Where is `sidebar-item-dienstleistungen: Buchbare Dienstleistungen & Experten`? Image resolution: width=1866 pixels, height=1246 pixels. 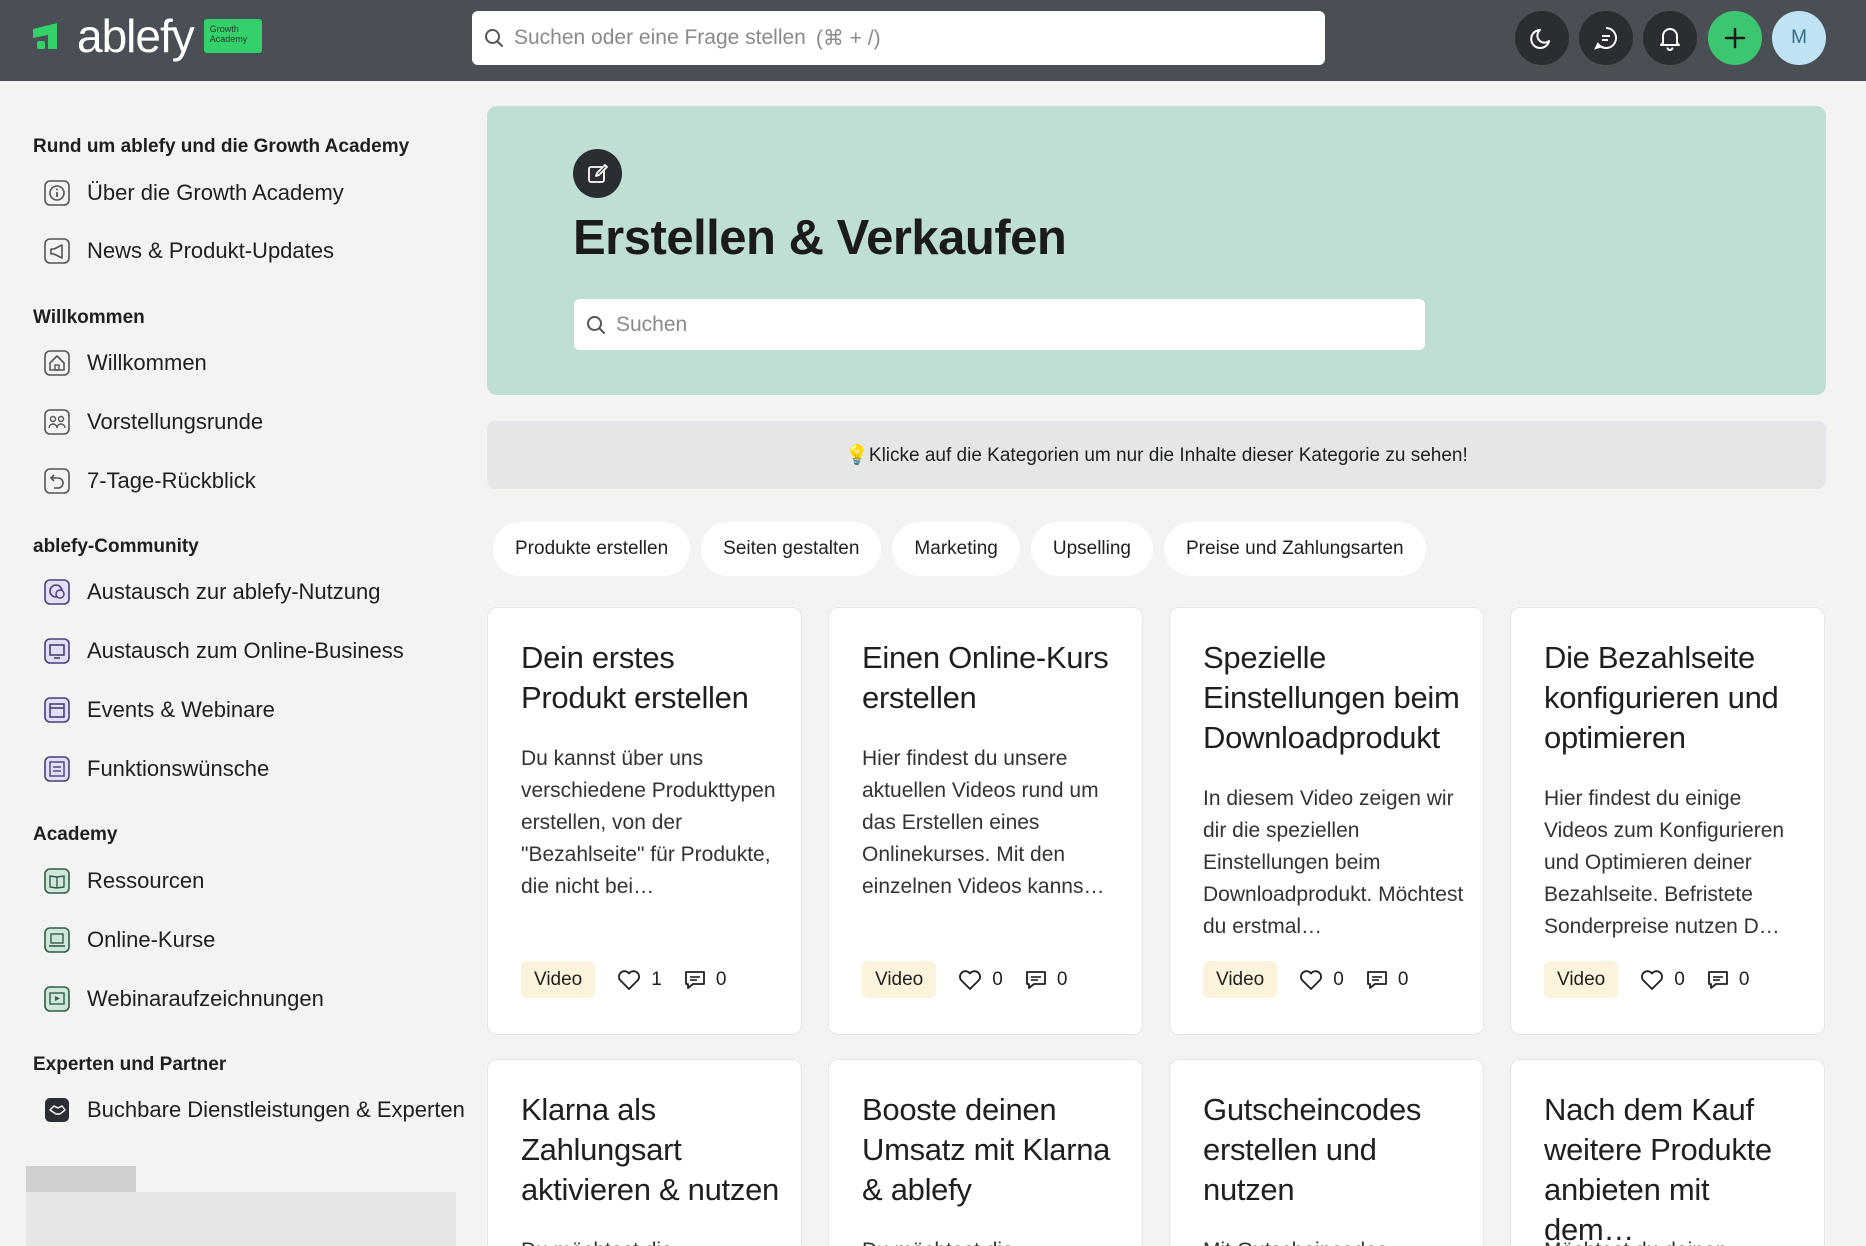 sidebar-item-dienstleistungen: Buchbare Dienstleistungen & Experten is located at coordinates (253, 1110).